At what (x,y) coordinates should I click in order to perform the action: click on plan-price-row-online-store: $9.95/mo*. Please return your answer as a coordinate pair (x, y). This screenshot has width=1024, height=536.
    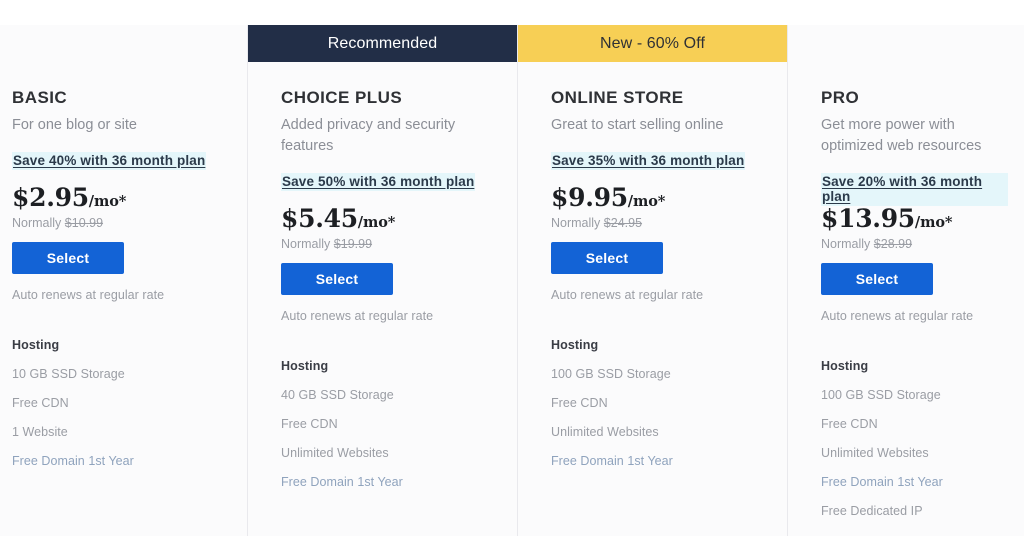
    Looking at the image, I should click on (661, 197).